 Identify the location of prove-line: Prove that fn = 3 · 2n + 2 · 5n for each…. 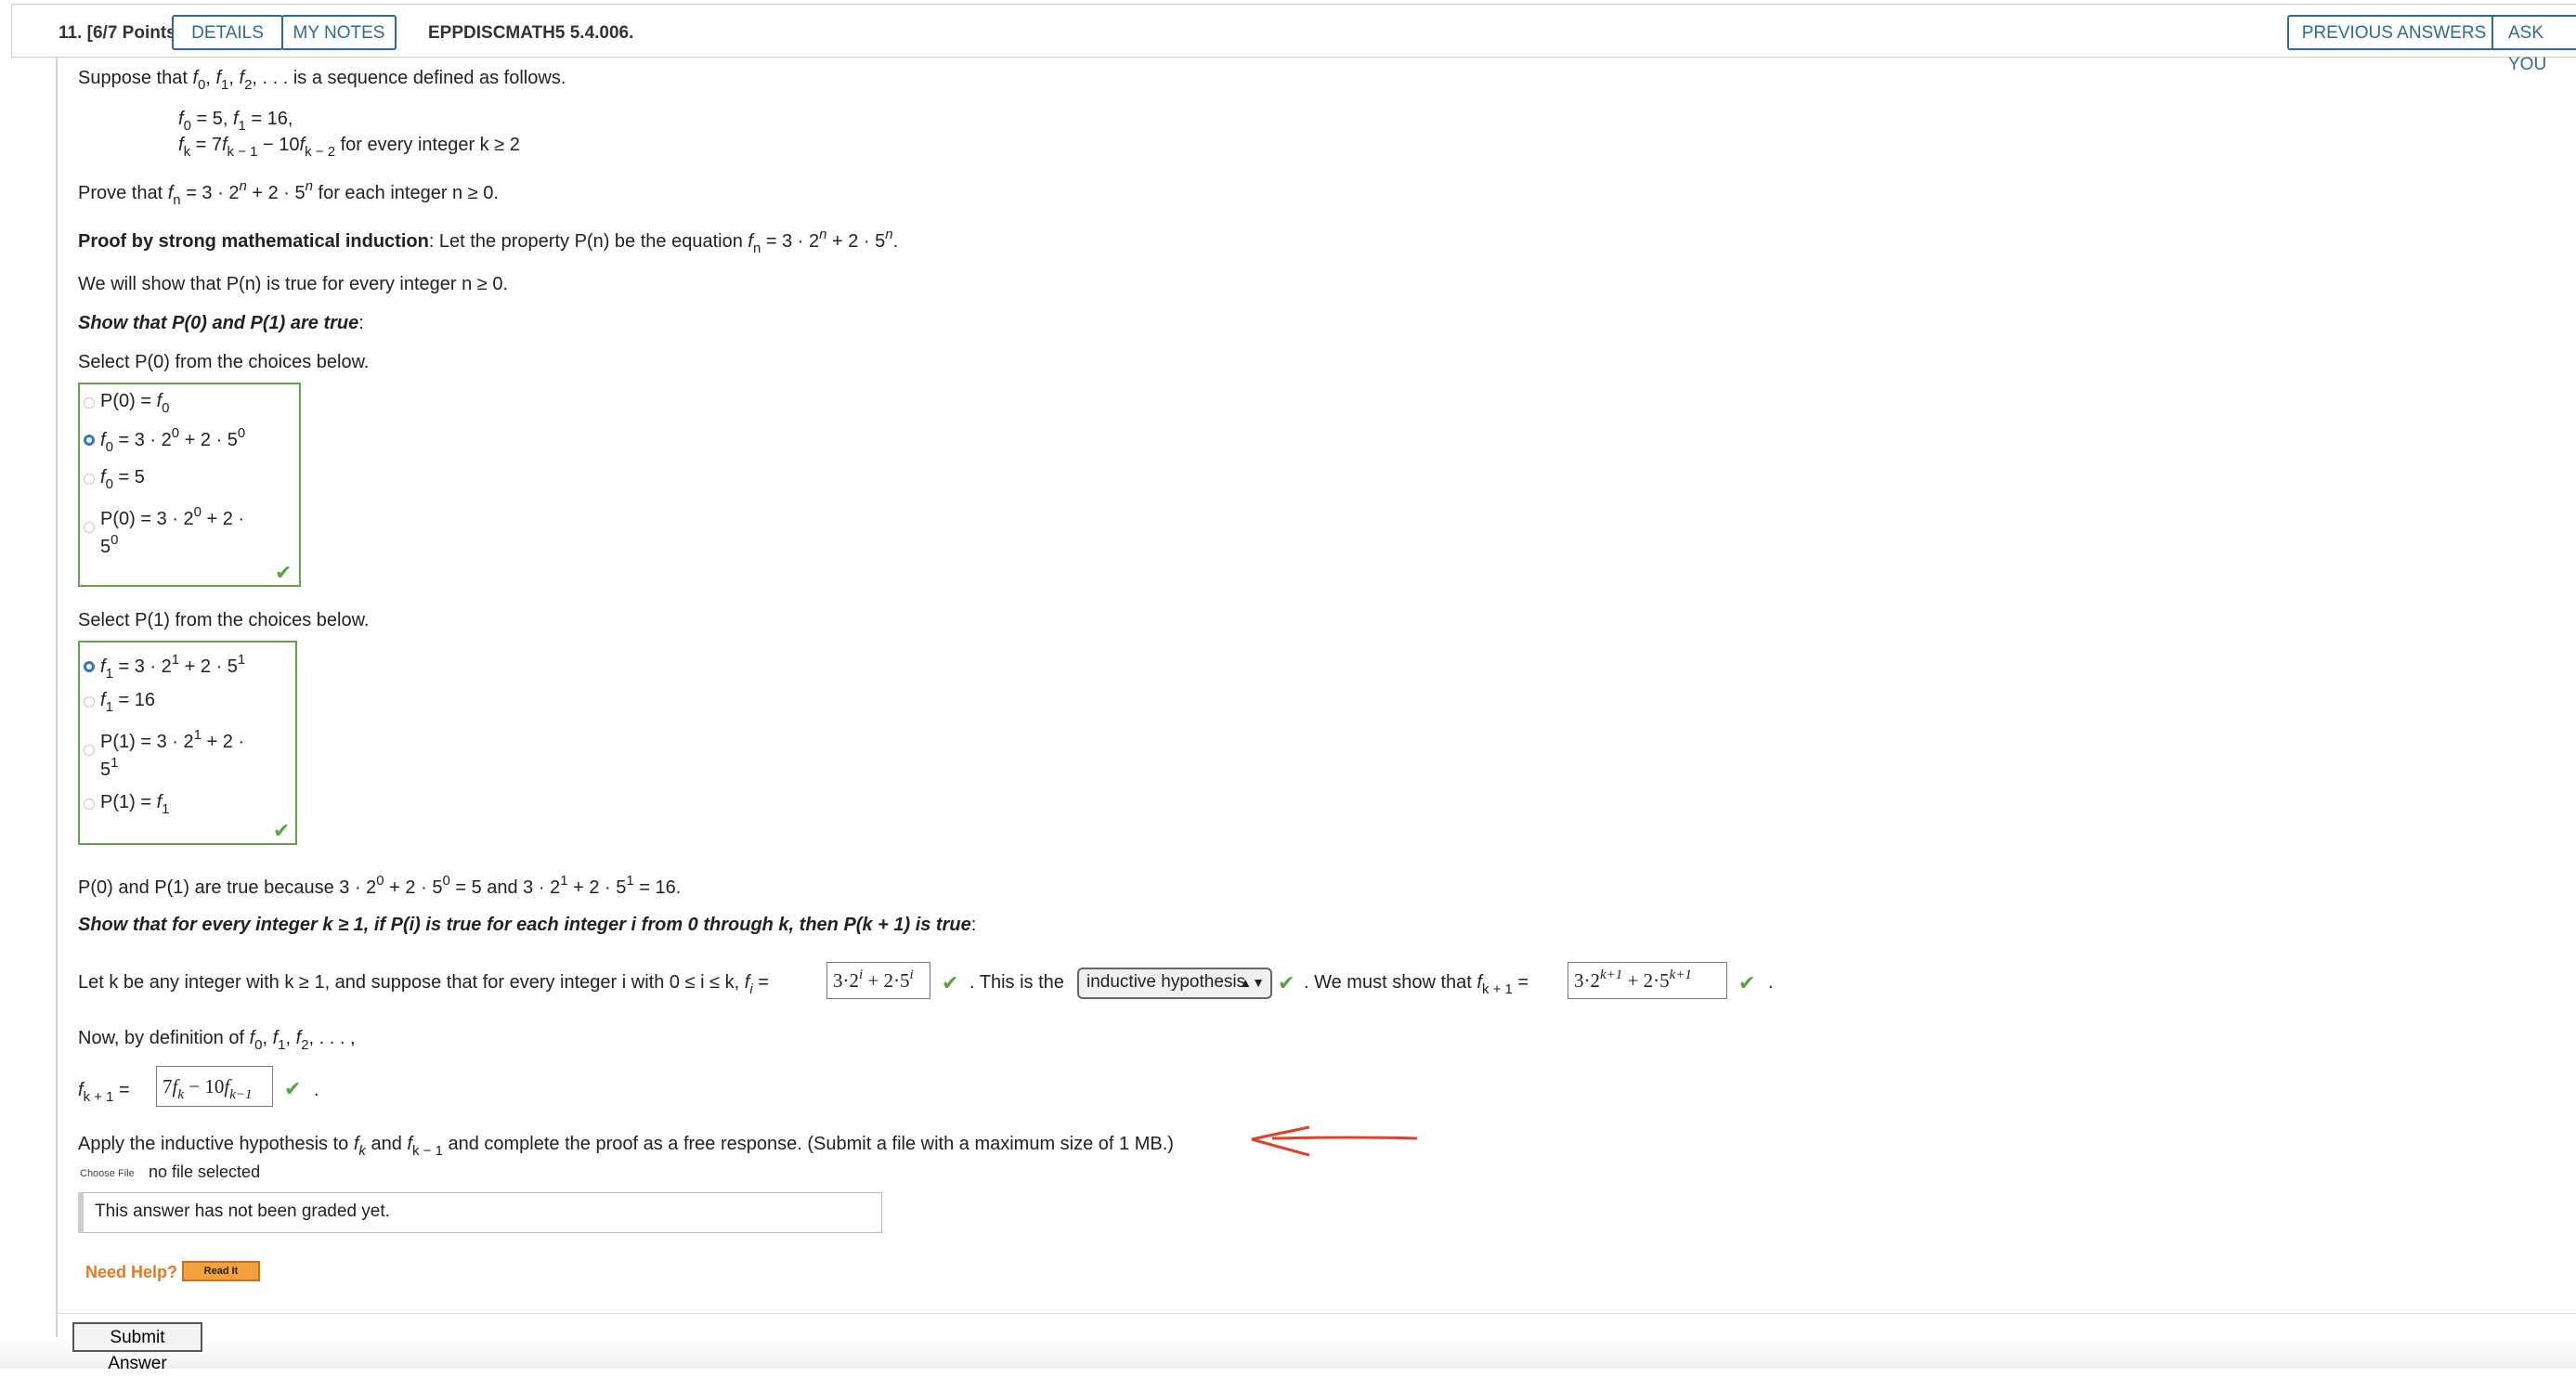
(288, 193).